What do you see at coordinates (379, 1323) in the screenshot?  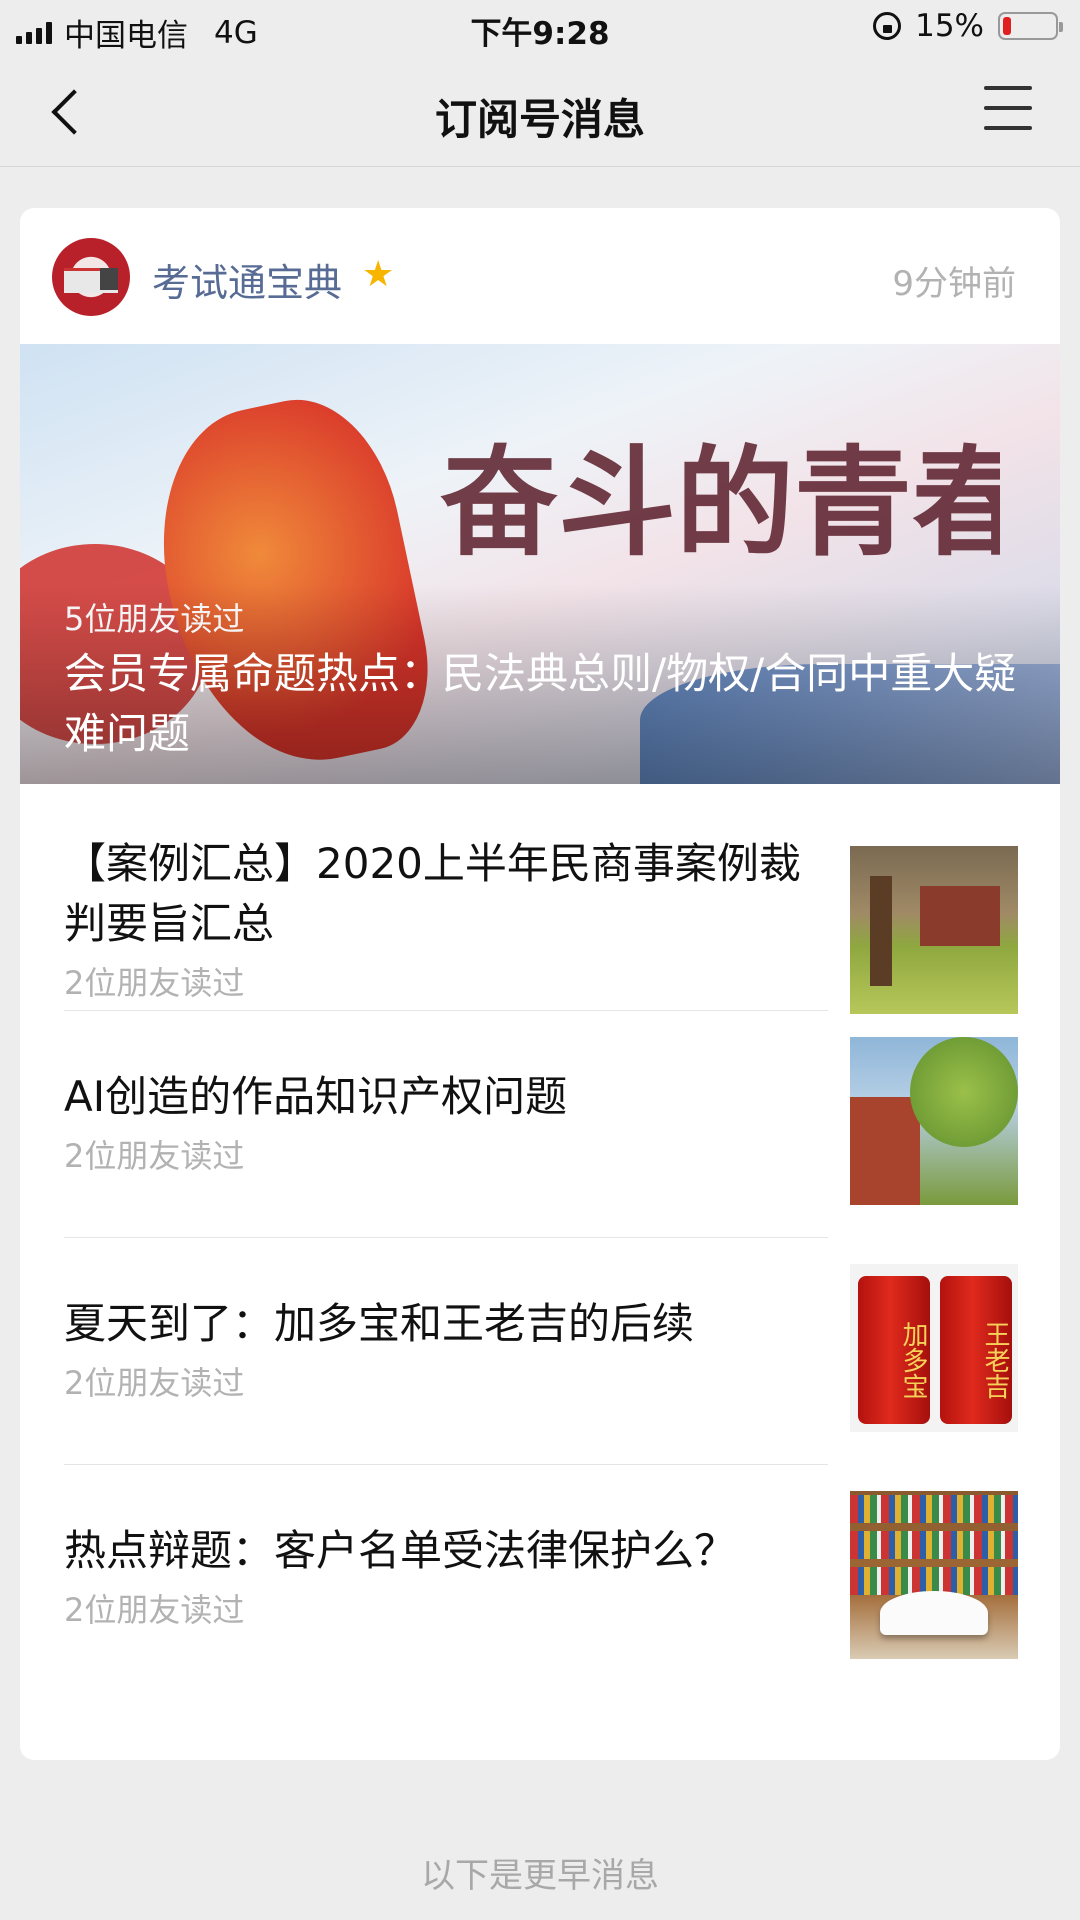 I see `article-title: 夏天到了：加多宝和王老吉的后续` at bounding box center [379, 1323].